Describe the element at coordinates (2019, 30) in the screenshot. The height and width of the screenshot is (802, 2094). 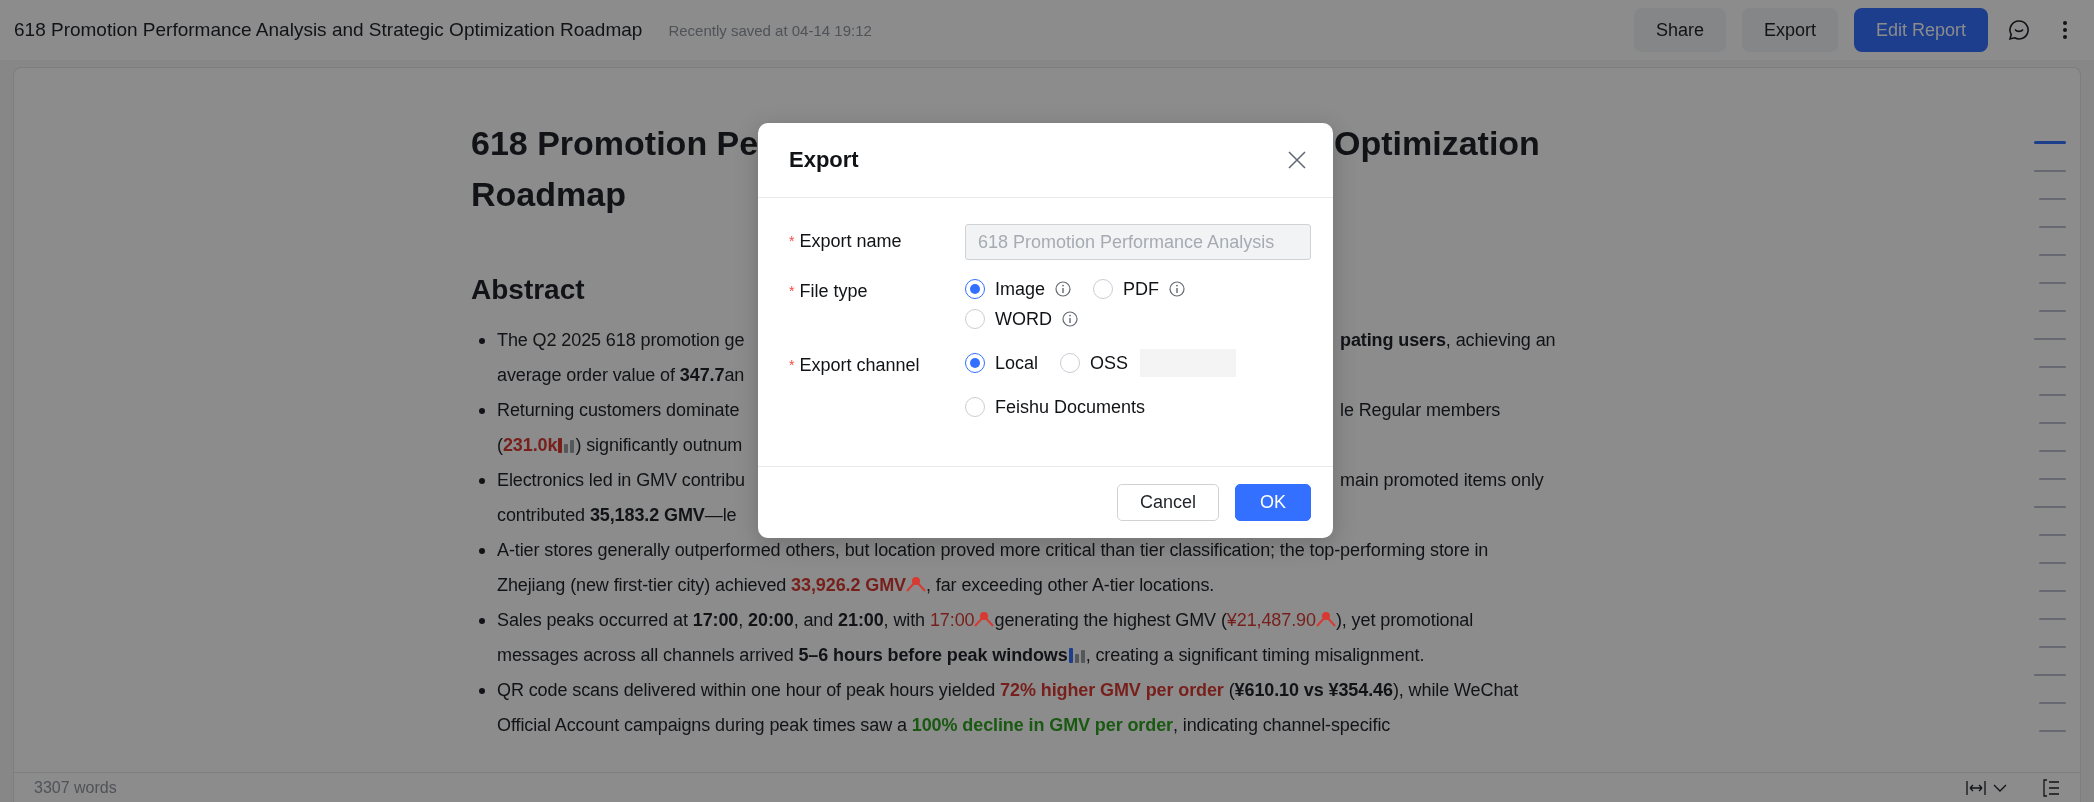
I see `comment-icon` at that location.